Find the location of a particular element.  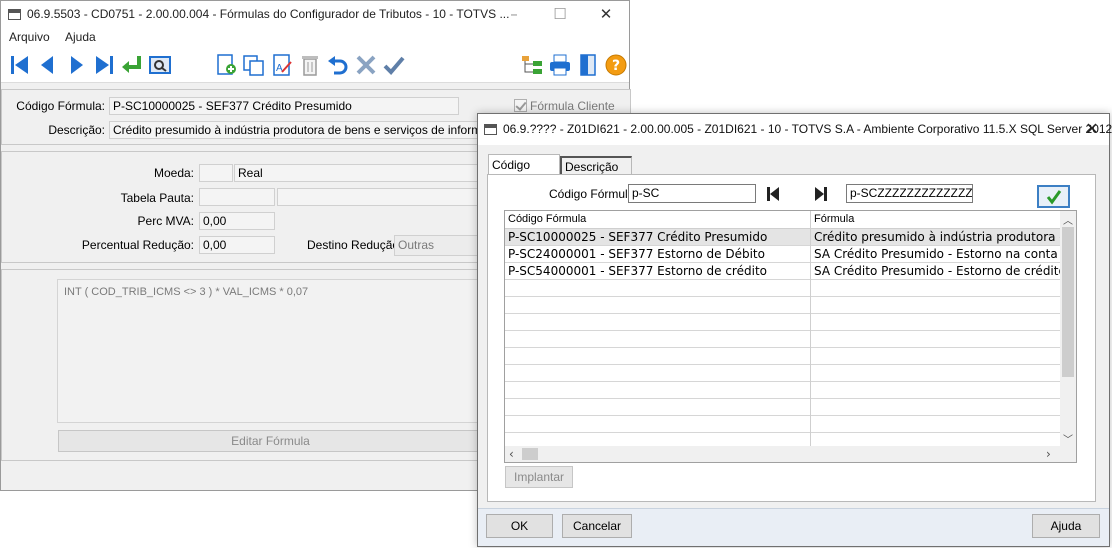

range-end-button is located at coordinates (821, 194).